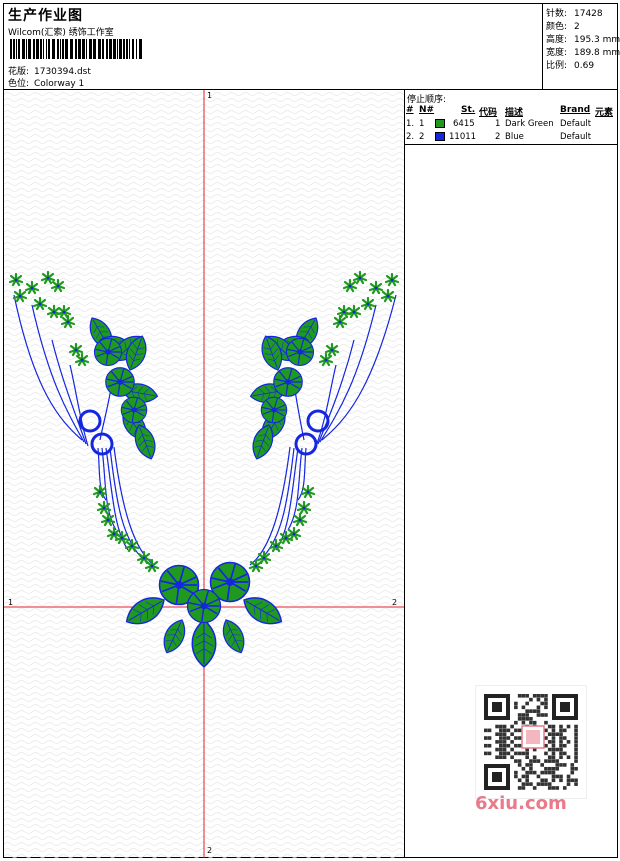 The width and height of the screenshot is (620, 861). I want to click on qr-code, so click(531, 742).